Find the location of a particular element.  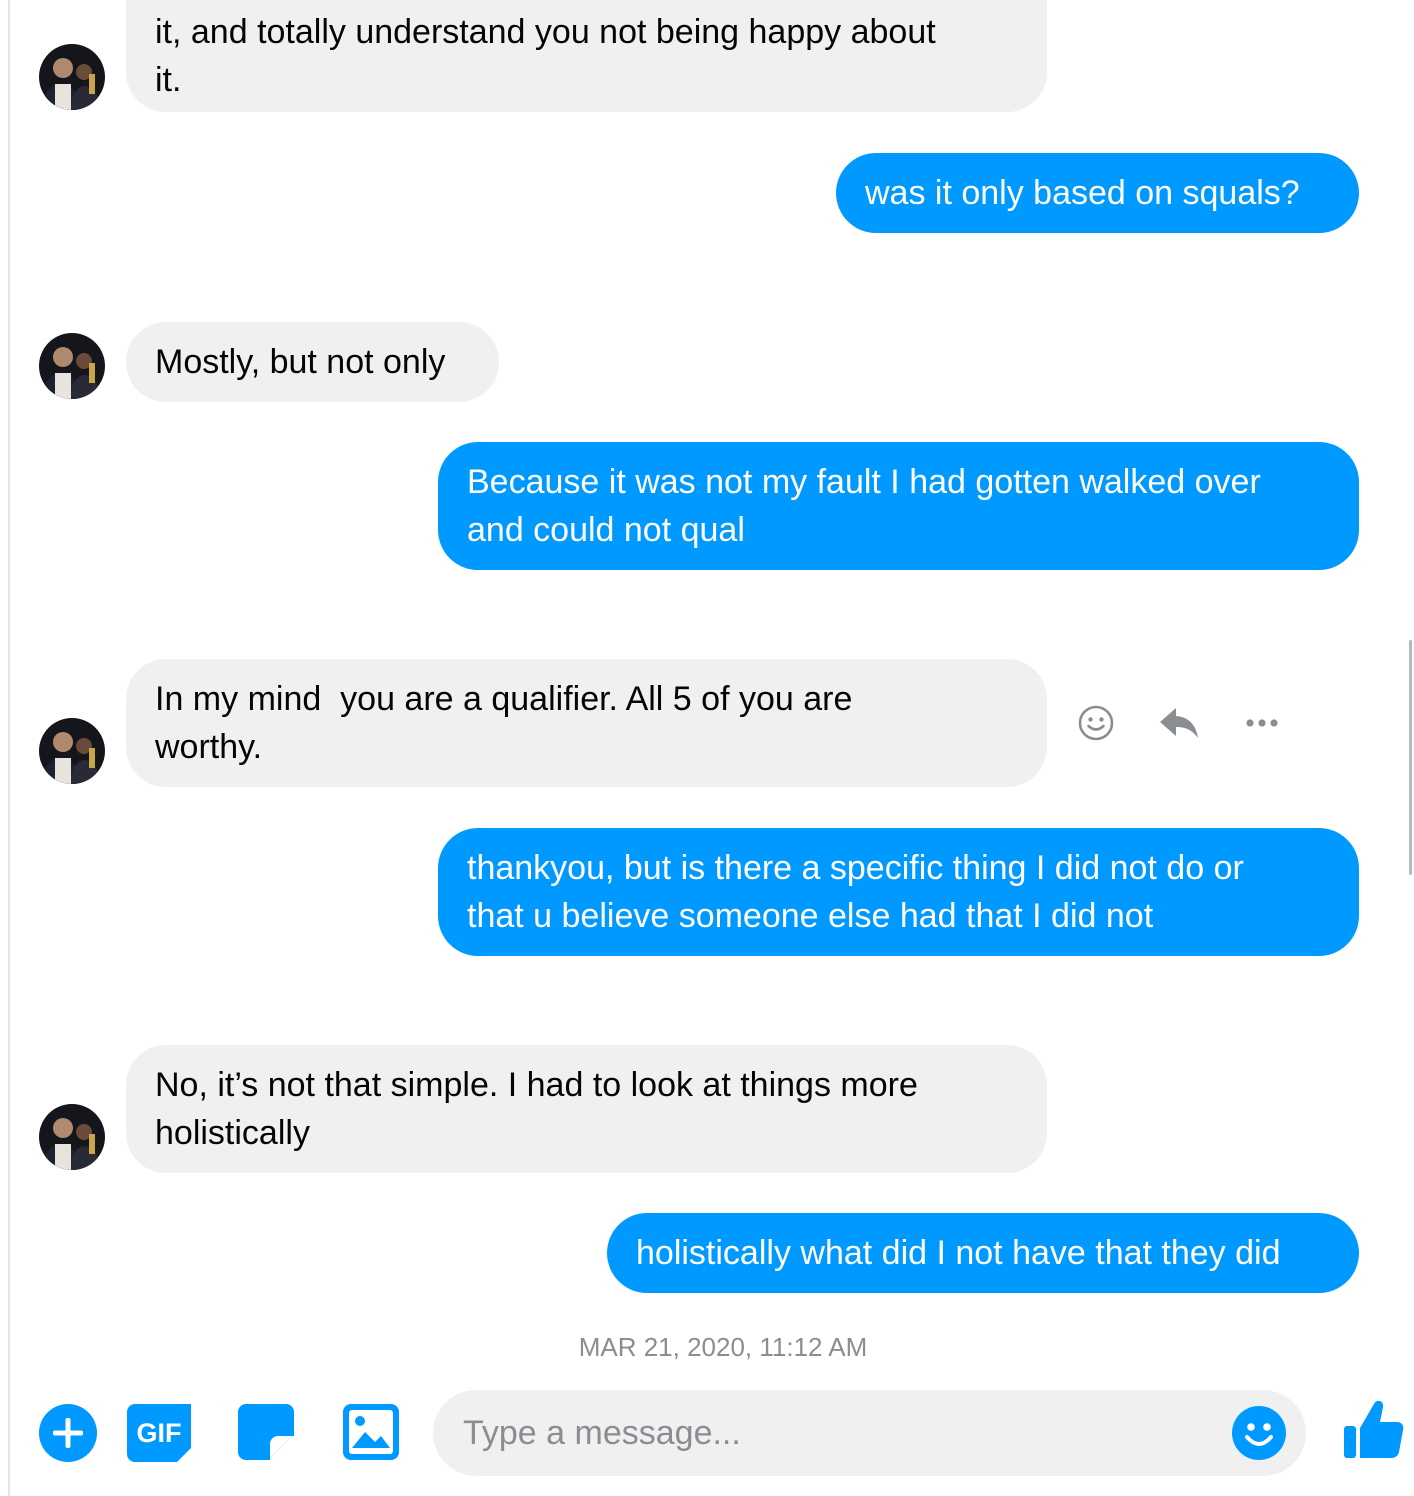

reply-icon is located at coordinates (1179, 723).